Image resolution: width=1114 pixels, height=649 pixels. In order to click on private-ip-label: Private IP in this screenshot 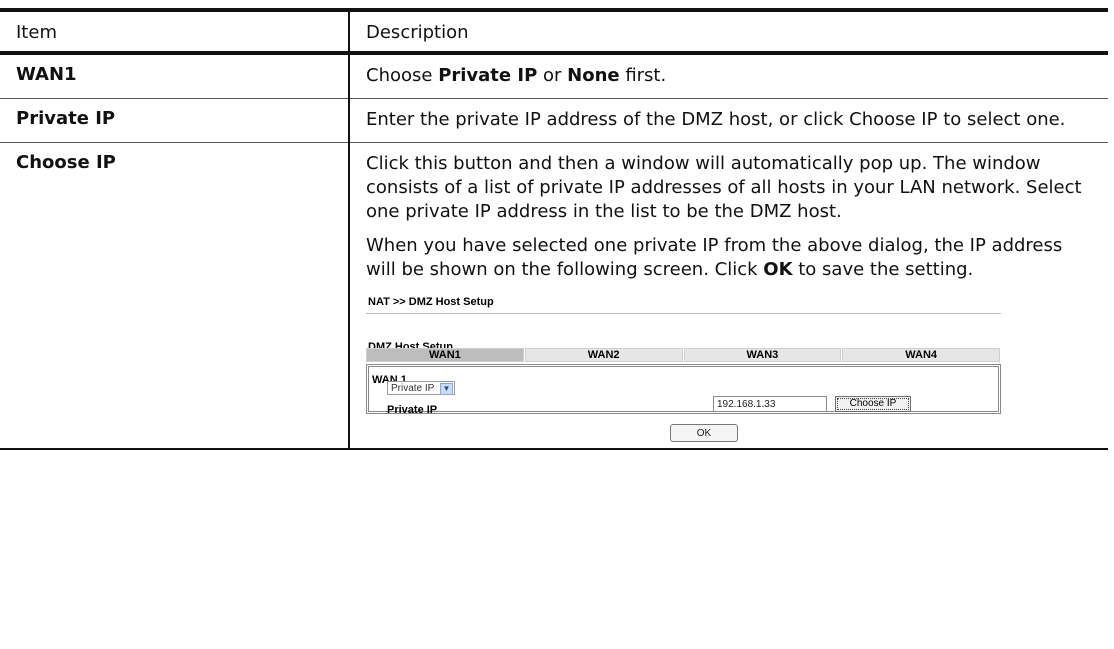, I will do `click(412, 410)`.